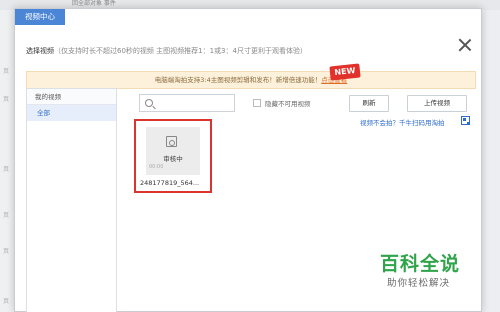 The width and height of the screenshot is (500, 312). Describe the element at coordinates (173, 159) in the screenshot. I see `review-status: 审核中` at that location.